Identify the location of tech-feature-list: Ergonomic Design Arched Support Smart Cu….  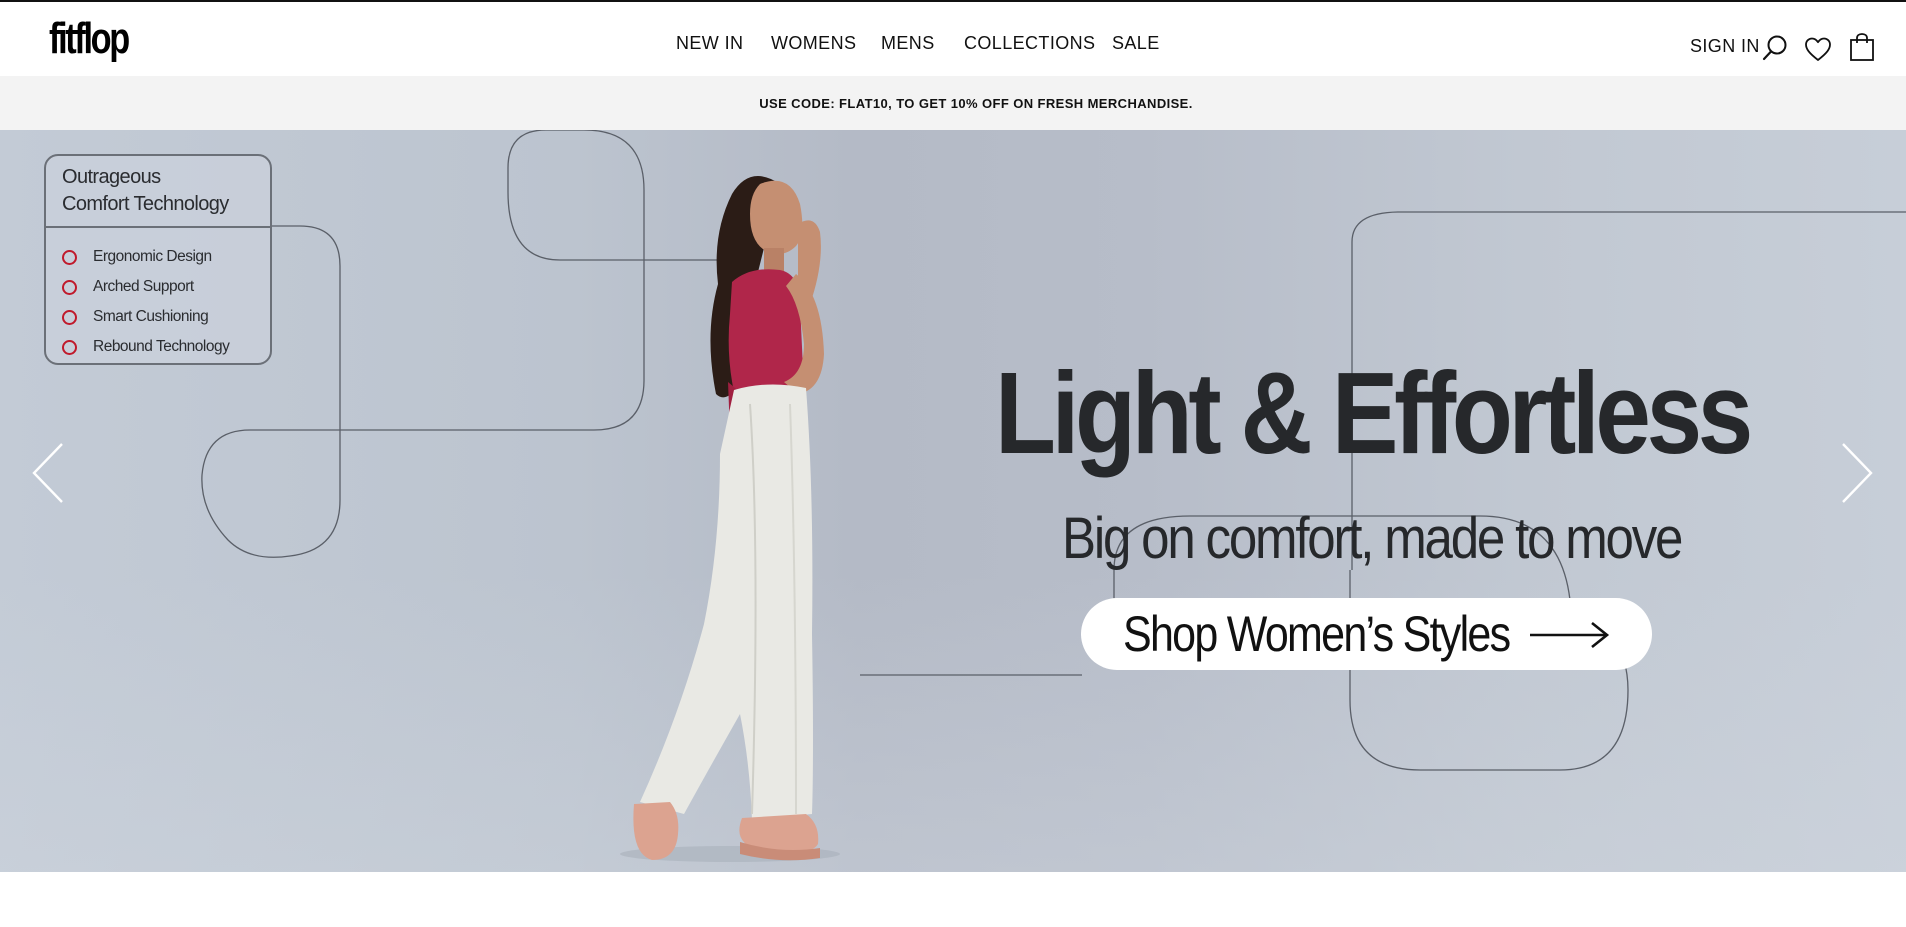
(146, 302).